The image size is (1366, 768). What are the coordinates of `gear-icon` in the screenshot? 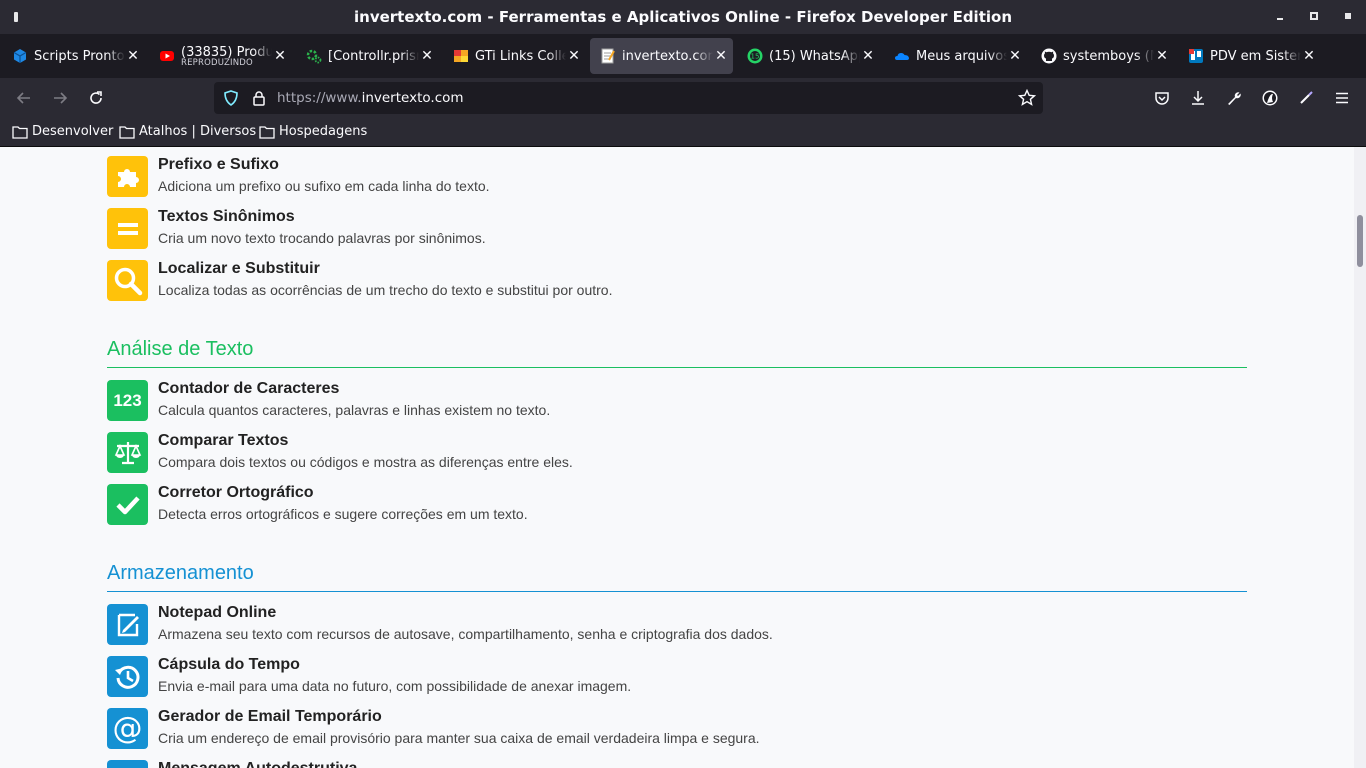 It's located at (314, 56).